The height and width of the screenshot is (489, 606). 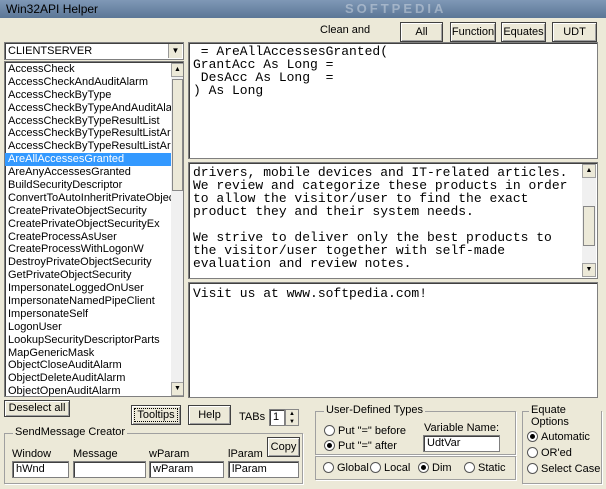 I want to click on list-item: MapGenericMask, so click(x=88, y=353).